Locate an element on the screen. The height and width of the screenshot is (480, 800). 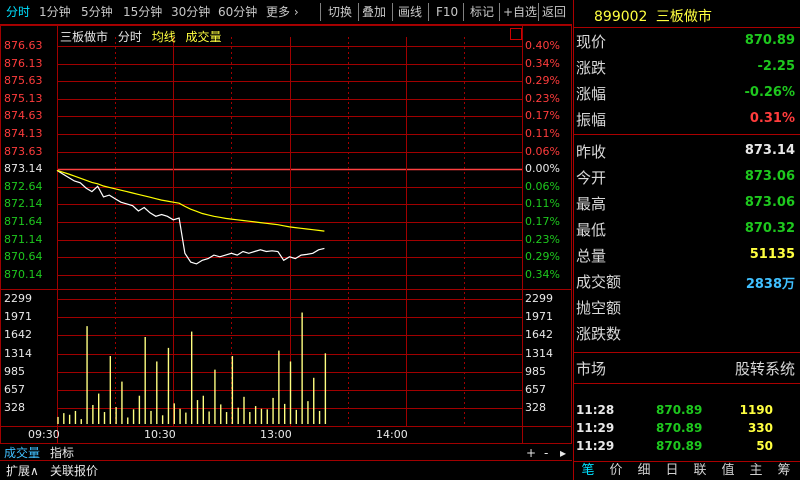
panel-tab: 筹 is located at coordinates (784, 471).